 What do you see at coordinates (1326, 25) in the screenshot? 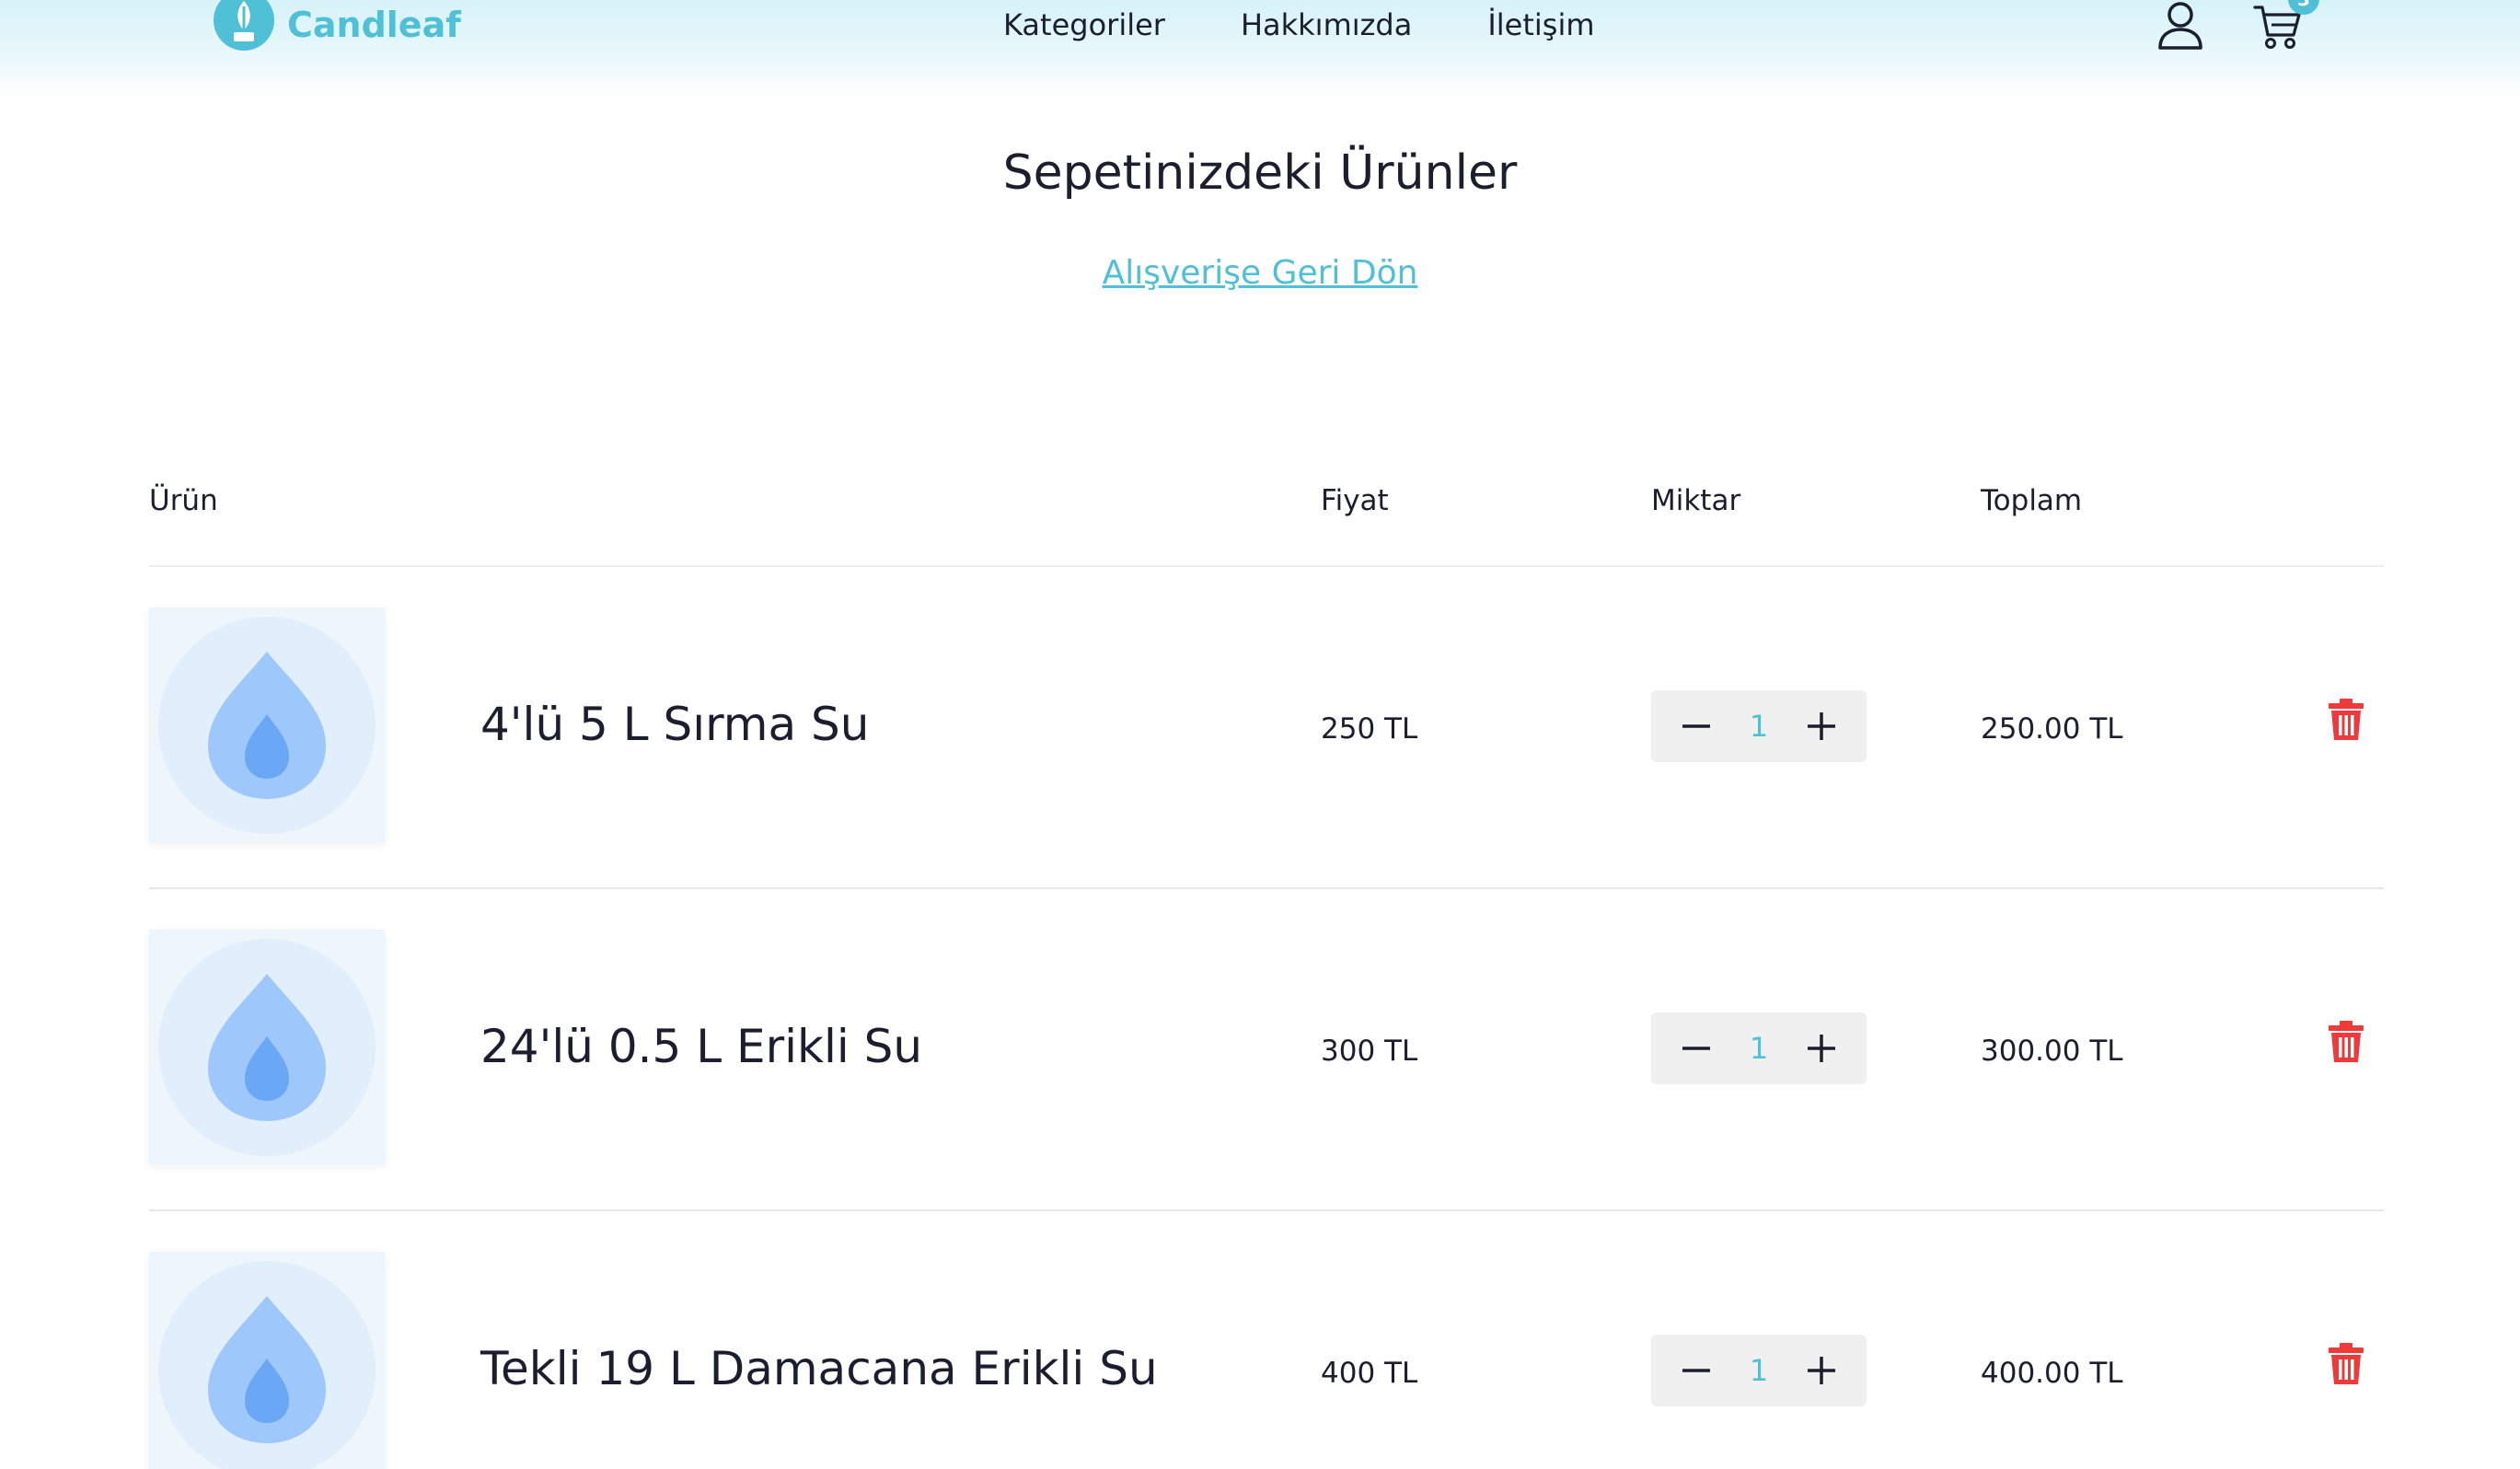
I see `nav-hakkimizda: Hakkımızda` at bounding box center [1326, 25].